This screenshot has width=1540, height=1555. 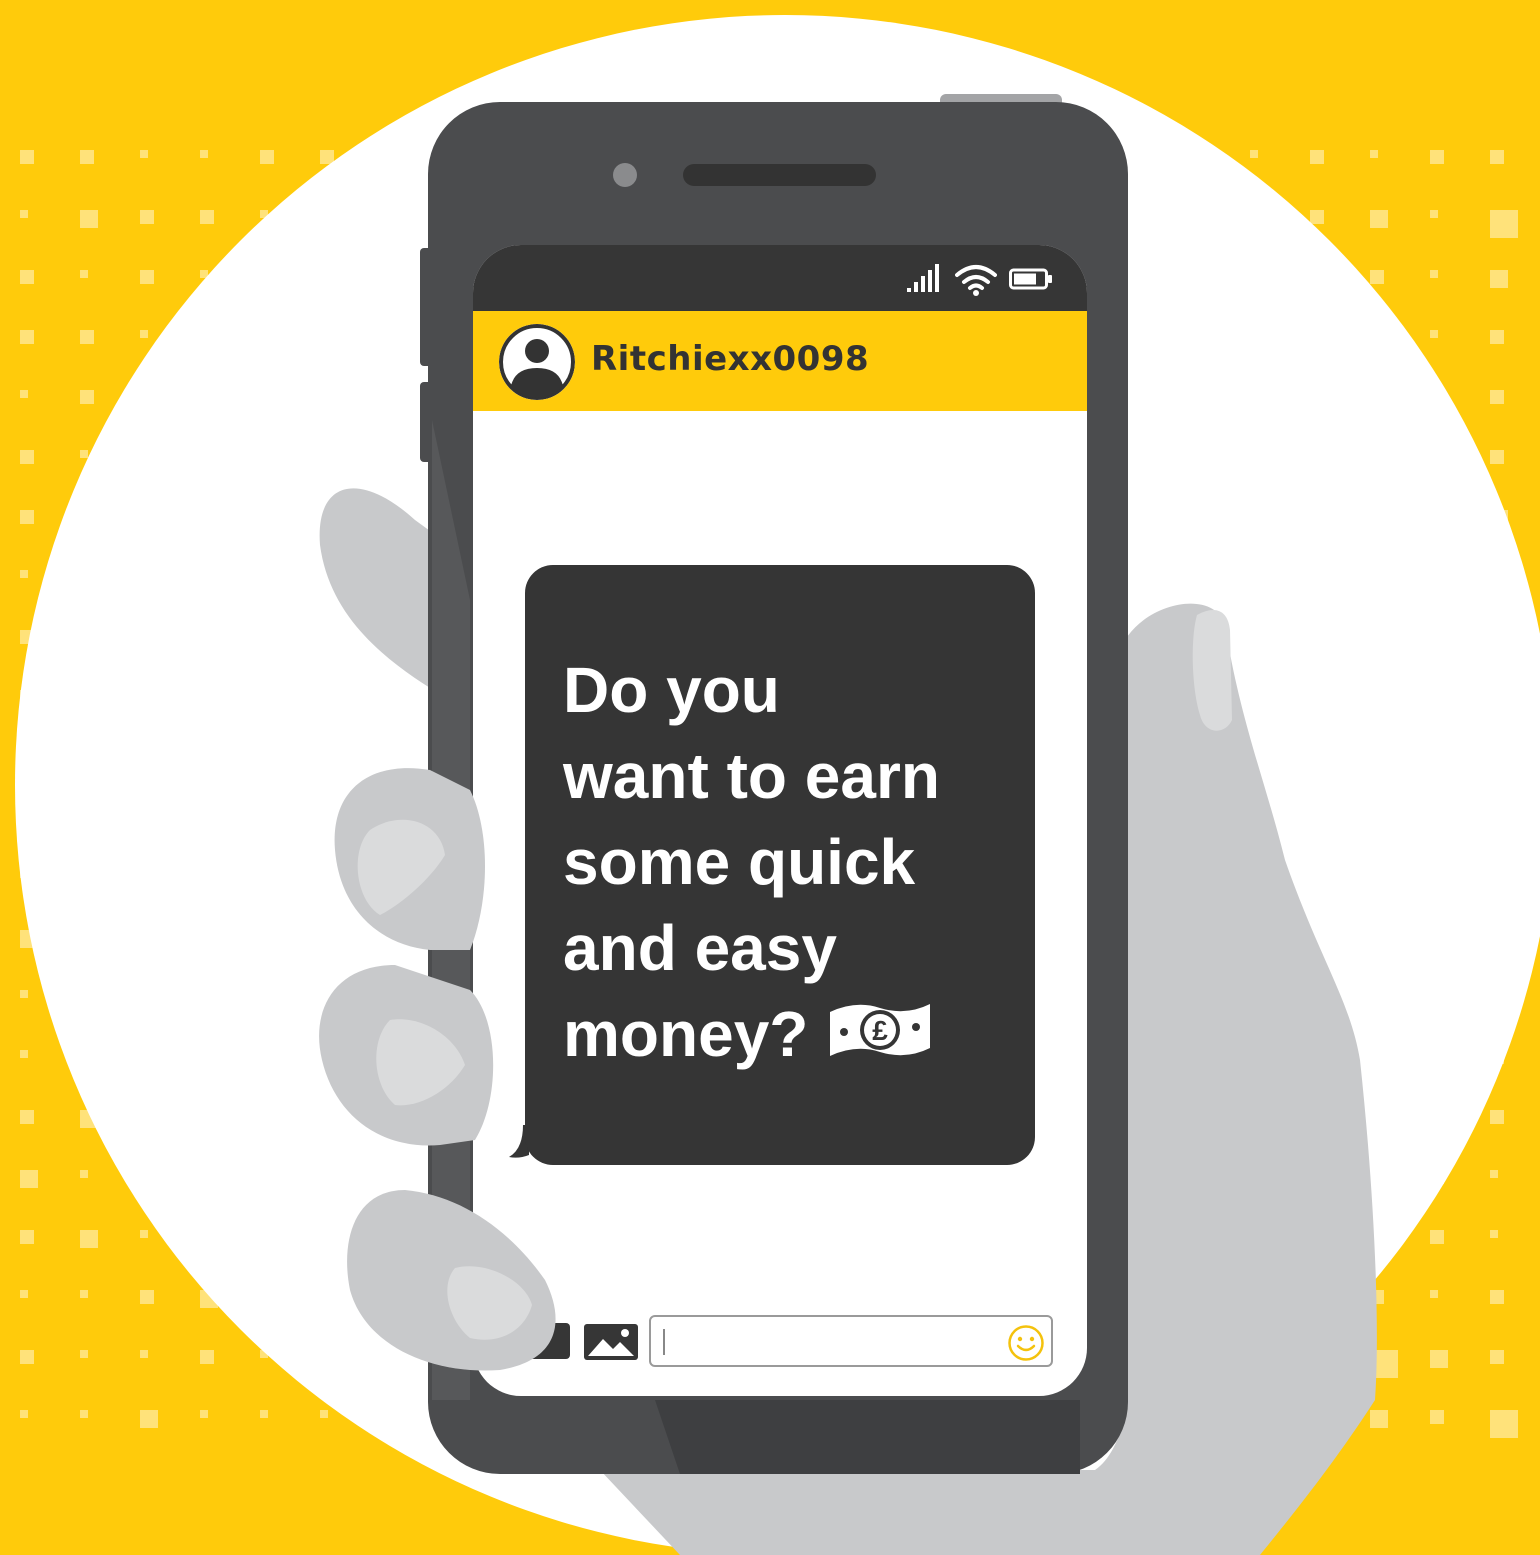 I want to click on user-avatar-icon, so click(x=537, y=362).